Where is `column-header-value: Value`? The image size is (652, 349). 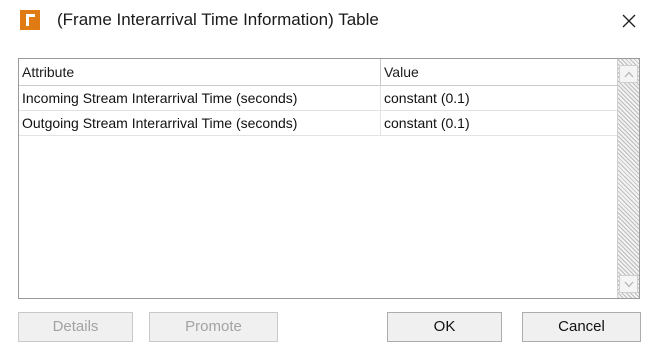
column-header-value: Value is located at coordinates (499, 72).